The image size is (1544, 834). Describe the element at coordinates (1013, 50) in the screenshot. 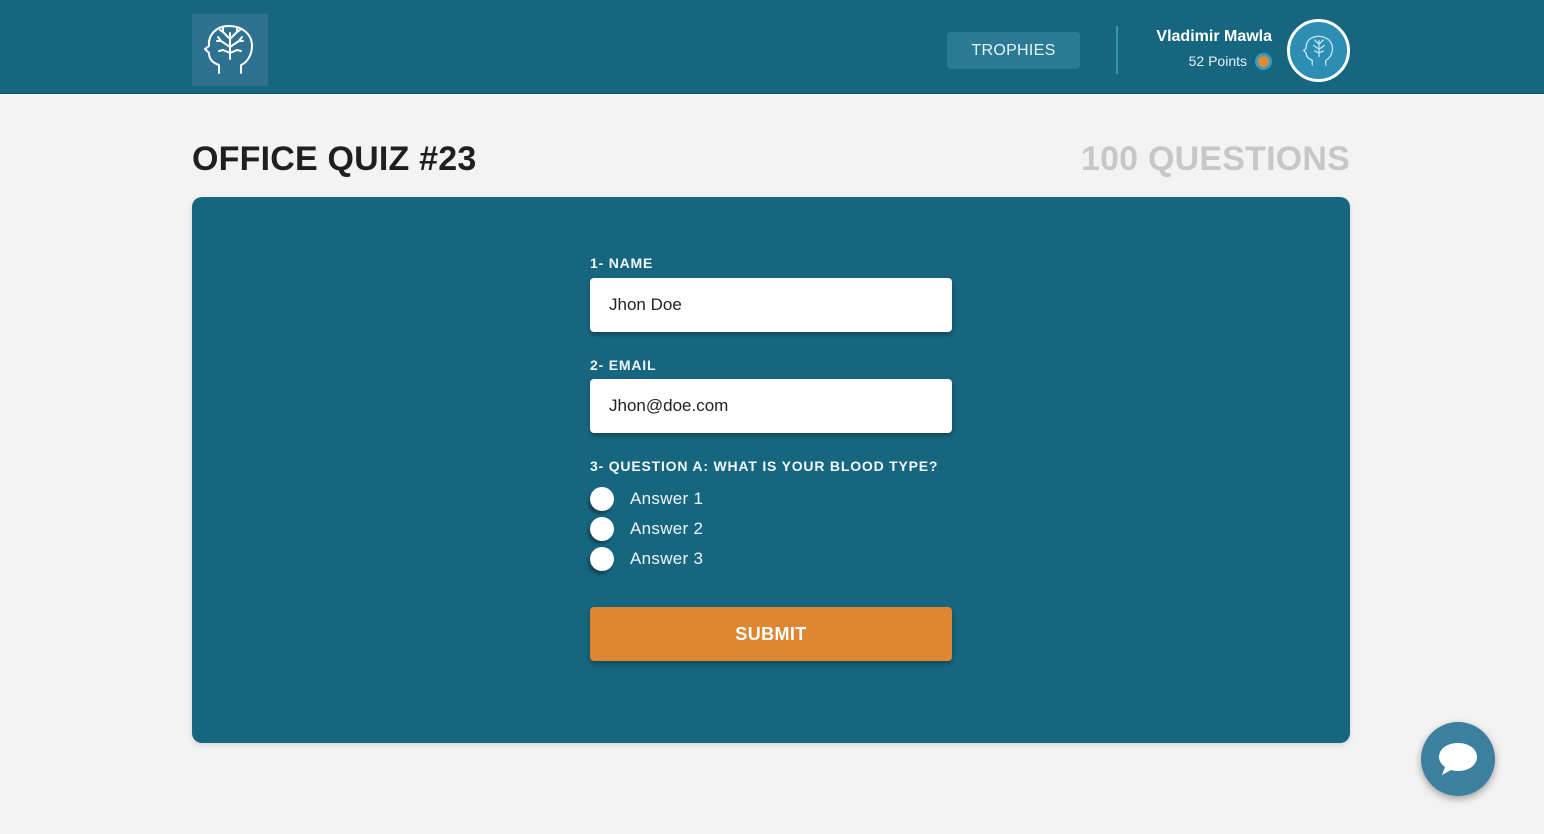

I see `trophies-button: TROPHIES` at that location.